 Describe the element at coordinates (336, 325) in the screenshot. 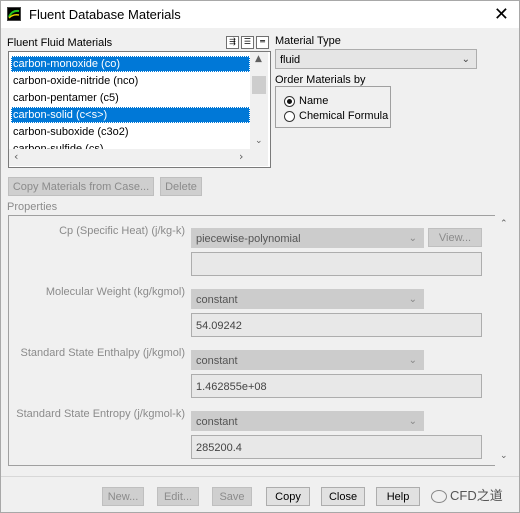

I see `molecular-weight-field: 54.09242` at that location.